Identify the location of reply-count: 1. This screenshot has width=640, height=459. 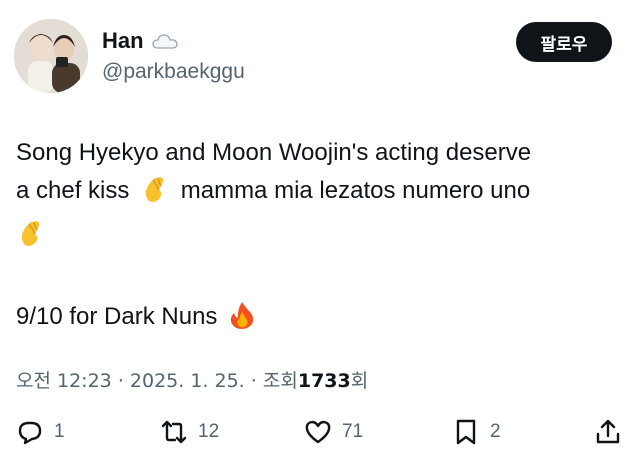
(59, 431).